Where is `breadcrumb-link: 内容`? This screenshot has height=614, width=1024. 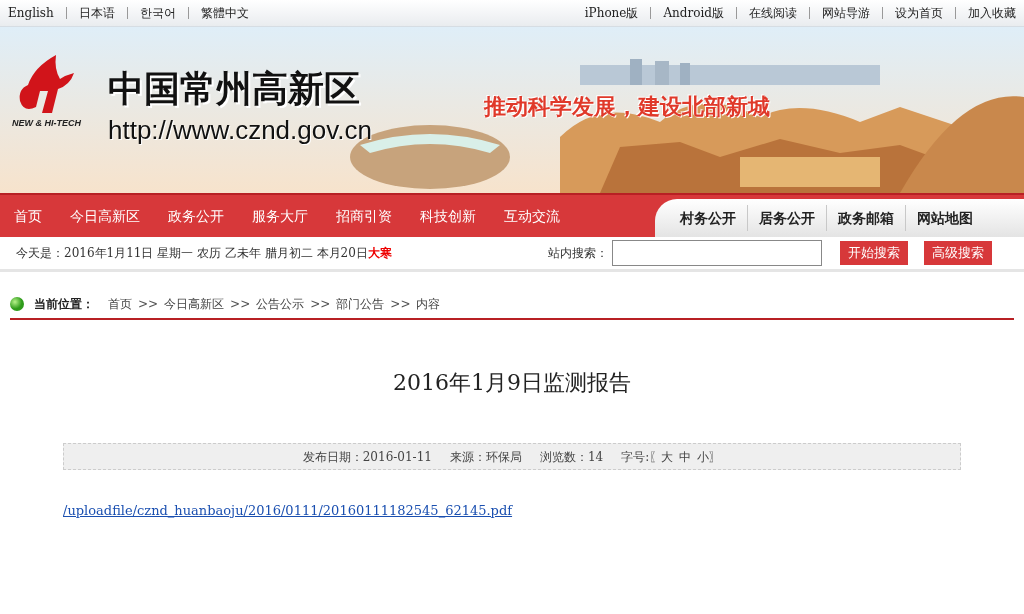
breadcrumb-link: 内容 is located at coordinates (428, 304).